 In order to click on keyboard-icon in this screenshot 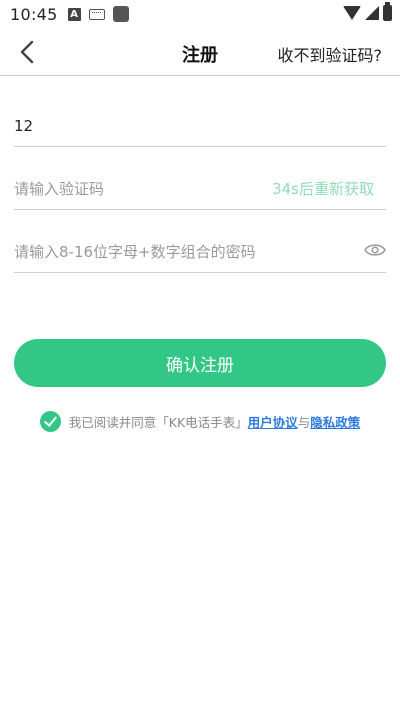, I will do `click(96, 14)`.